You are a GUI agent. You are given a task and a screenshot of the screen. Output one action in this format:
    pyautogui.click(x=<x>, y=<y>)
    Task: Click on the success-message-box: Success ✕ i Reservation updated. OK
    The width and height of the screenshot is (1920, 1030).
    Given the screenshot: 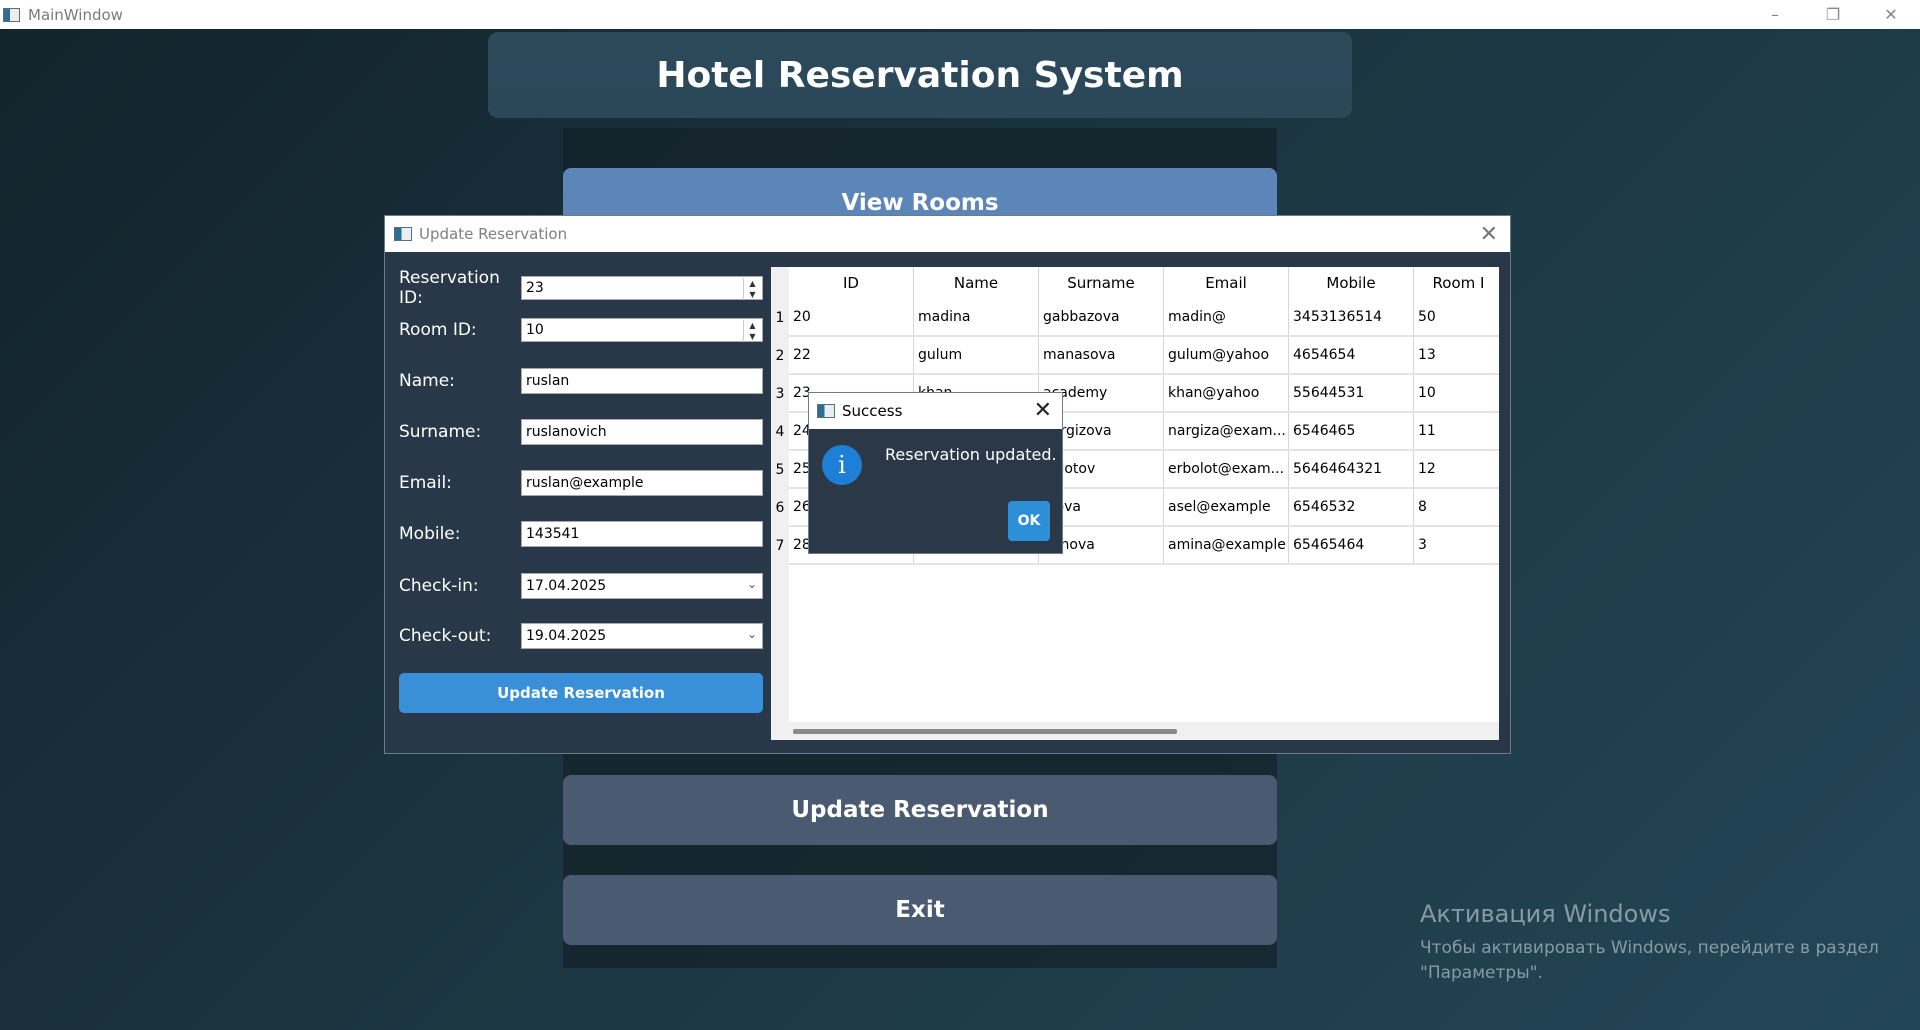 What is the action you would take?
    pyautogui.click(x=935, y=473)
    